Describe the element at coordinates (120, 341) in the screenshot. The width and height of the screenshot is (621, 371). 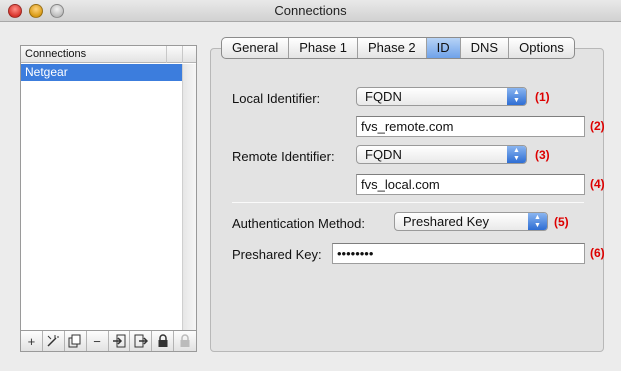
I see `import-icon` at that location.